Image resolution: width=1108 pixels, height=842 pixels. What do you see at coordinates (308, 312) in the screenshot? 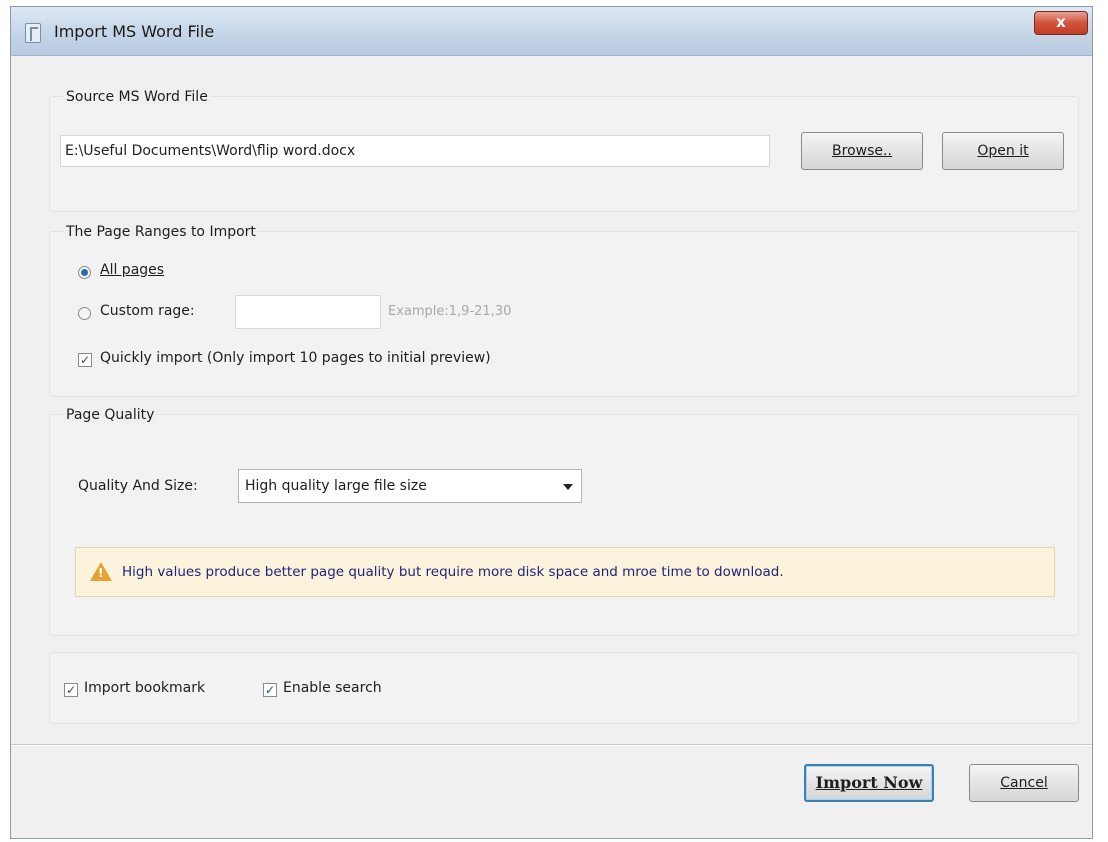
I see `custom-range-input` at bounding box center [308, 312].